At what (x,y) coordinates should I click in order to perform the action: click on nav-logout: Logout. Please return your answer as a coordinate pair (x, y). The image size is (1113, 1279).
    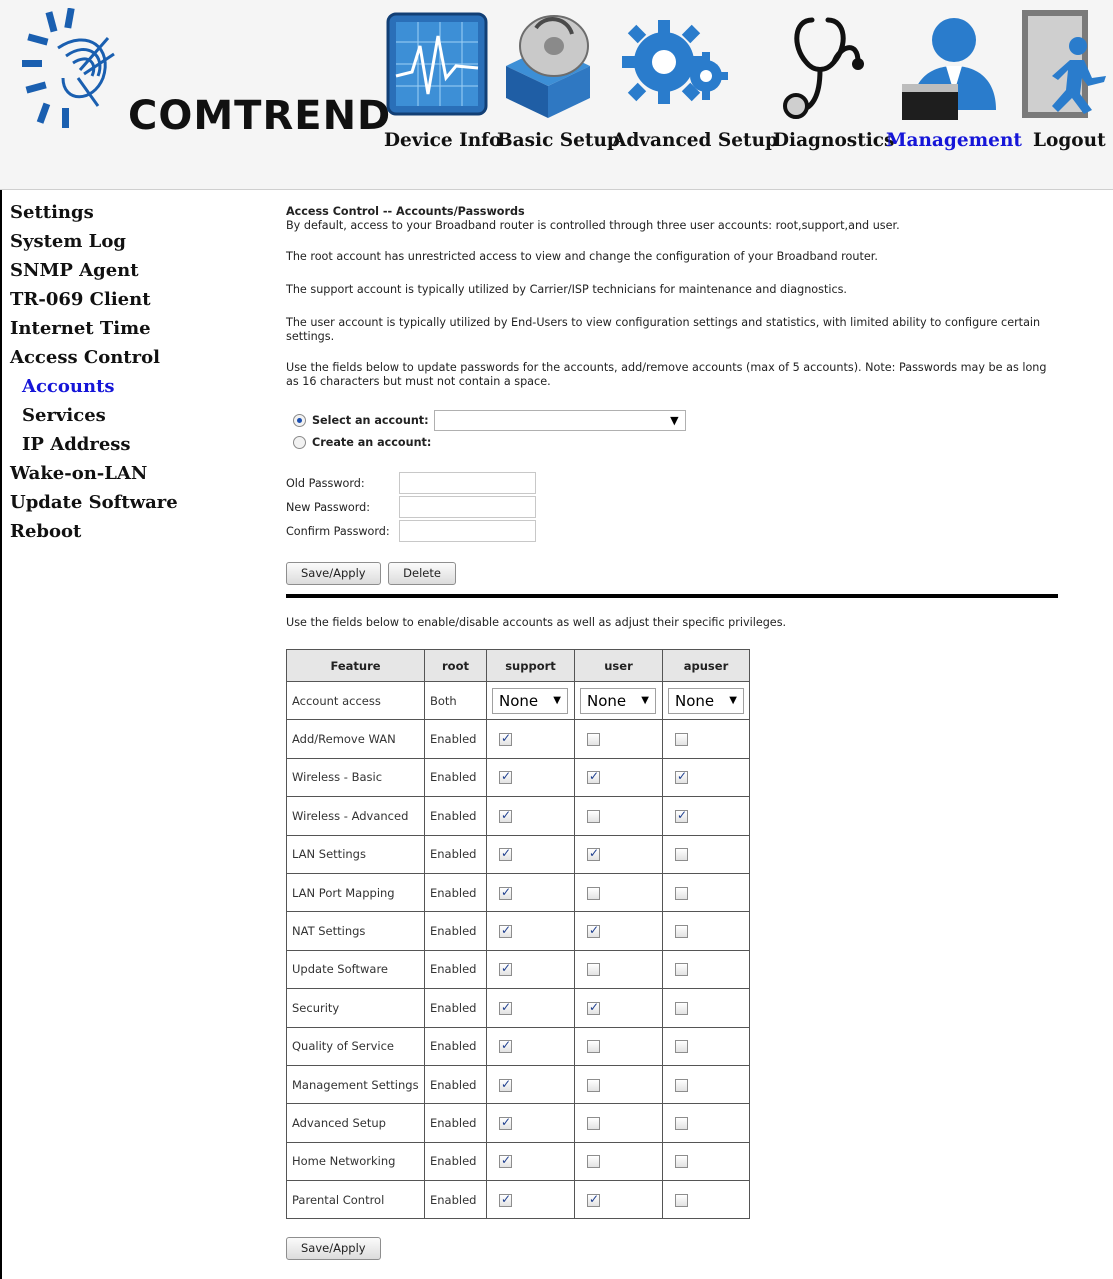
    Looking at the image, I should click on (1069, 140).